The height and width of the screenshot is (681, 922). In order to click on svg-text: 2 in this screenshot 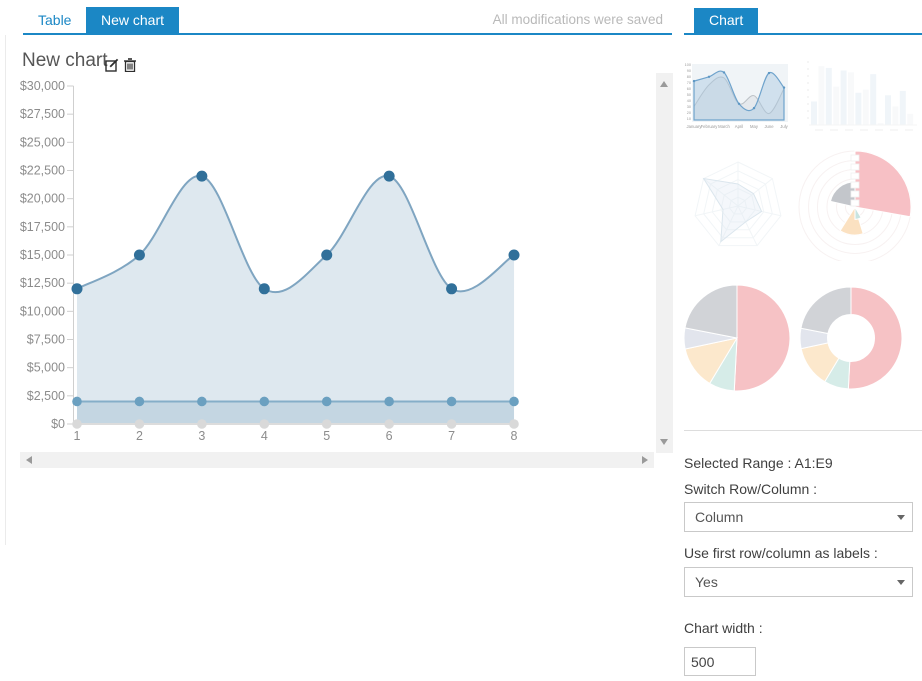, I will do `click(139, 436)`.